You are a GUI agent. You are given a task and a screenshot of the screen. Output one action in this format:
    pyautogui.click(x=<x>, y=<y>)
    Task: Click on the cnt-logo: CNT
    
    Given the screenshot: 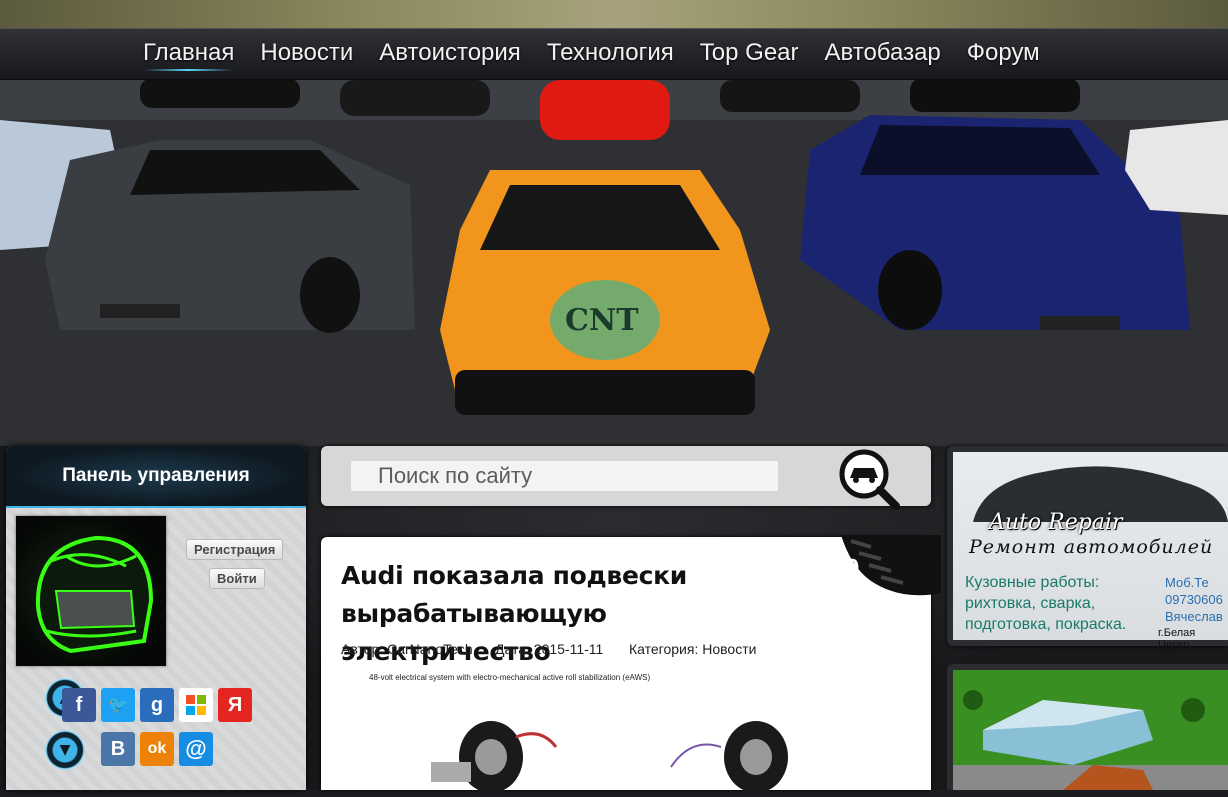 What is the action you would take?
    pyautogui.click(x=602, y=320)
    